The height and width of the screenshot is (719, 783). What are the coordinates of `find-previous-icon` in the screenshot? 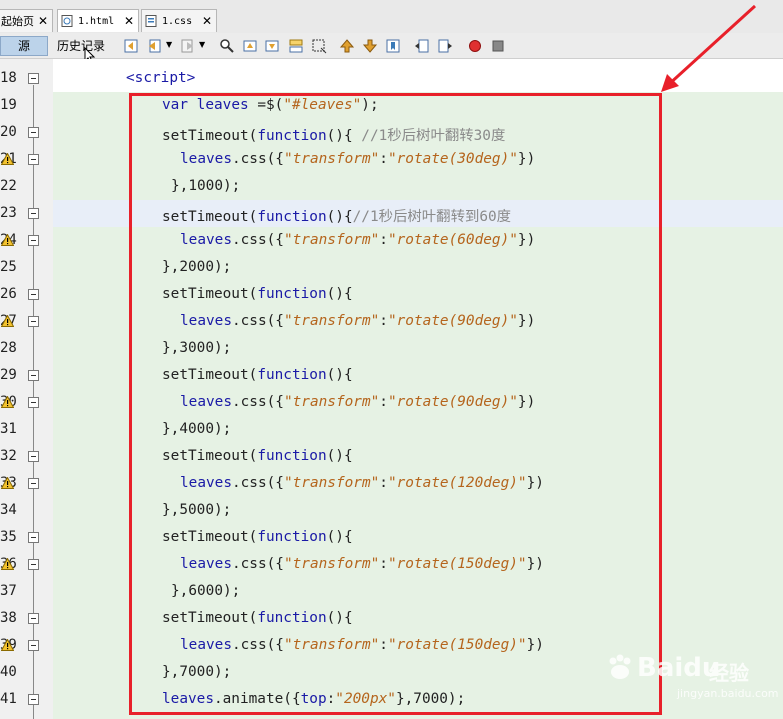 It's located at (250, 46).